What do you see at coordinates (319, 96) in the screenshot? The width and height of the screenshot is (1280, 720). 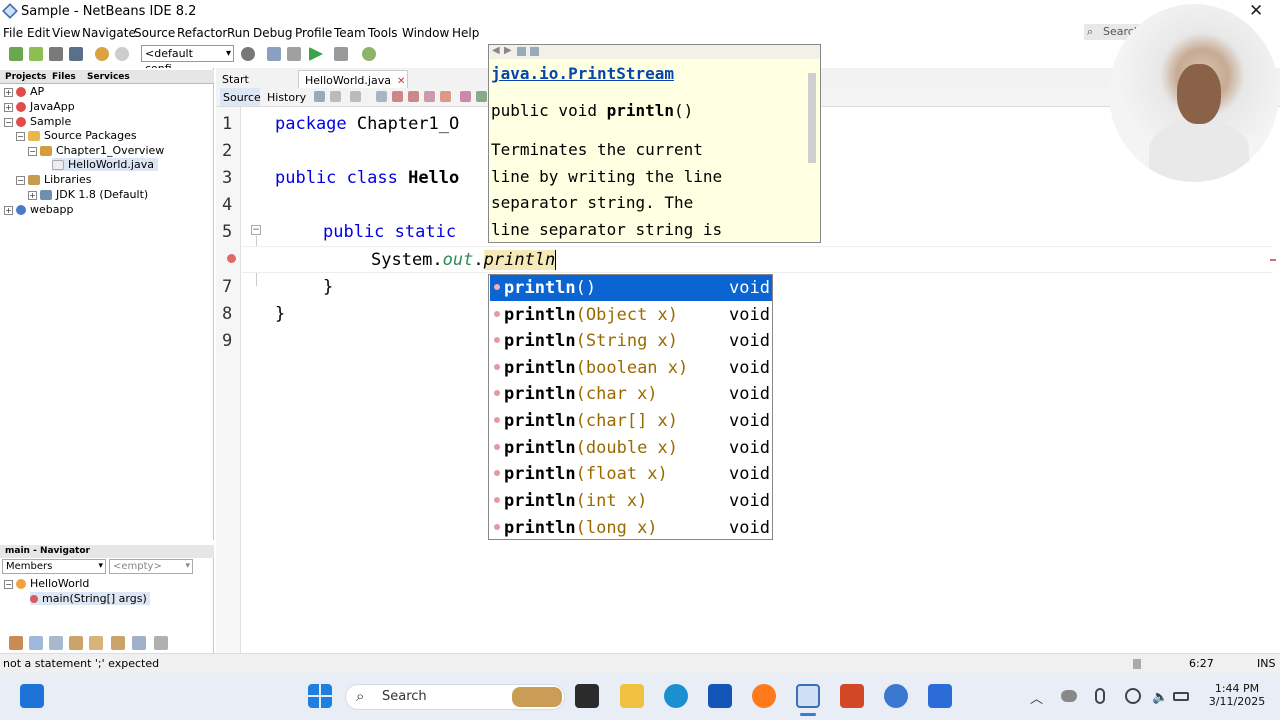 I see `last-edit-icon` at bounding box center [319, 96].